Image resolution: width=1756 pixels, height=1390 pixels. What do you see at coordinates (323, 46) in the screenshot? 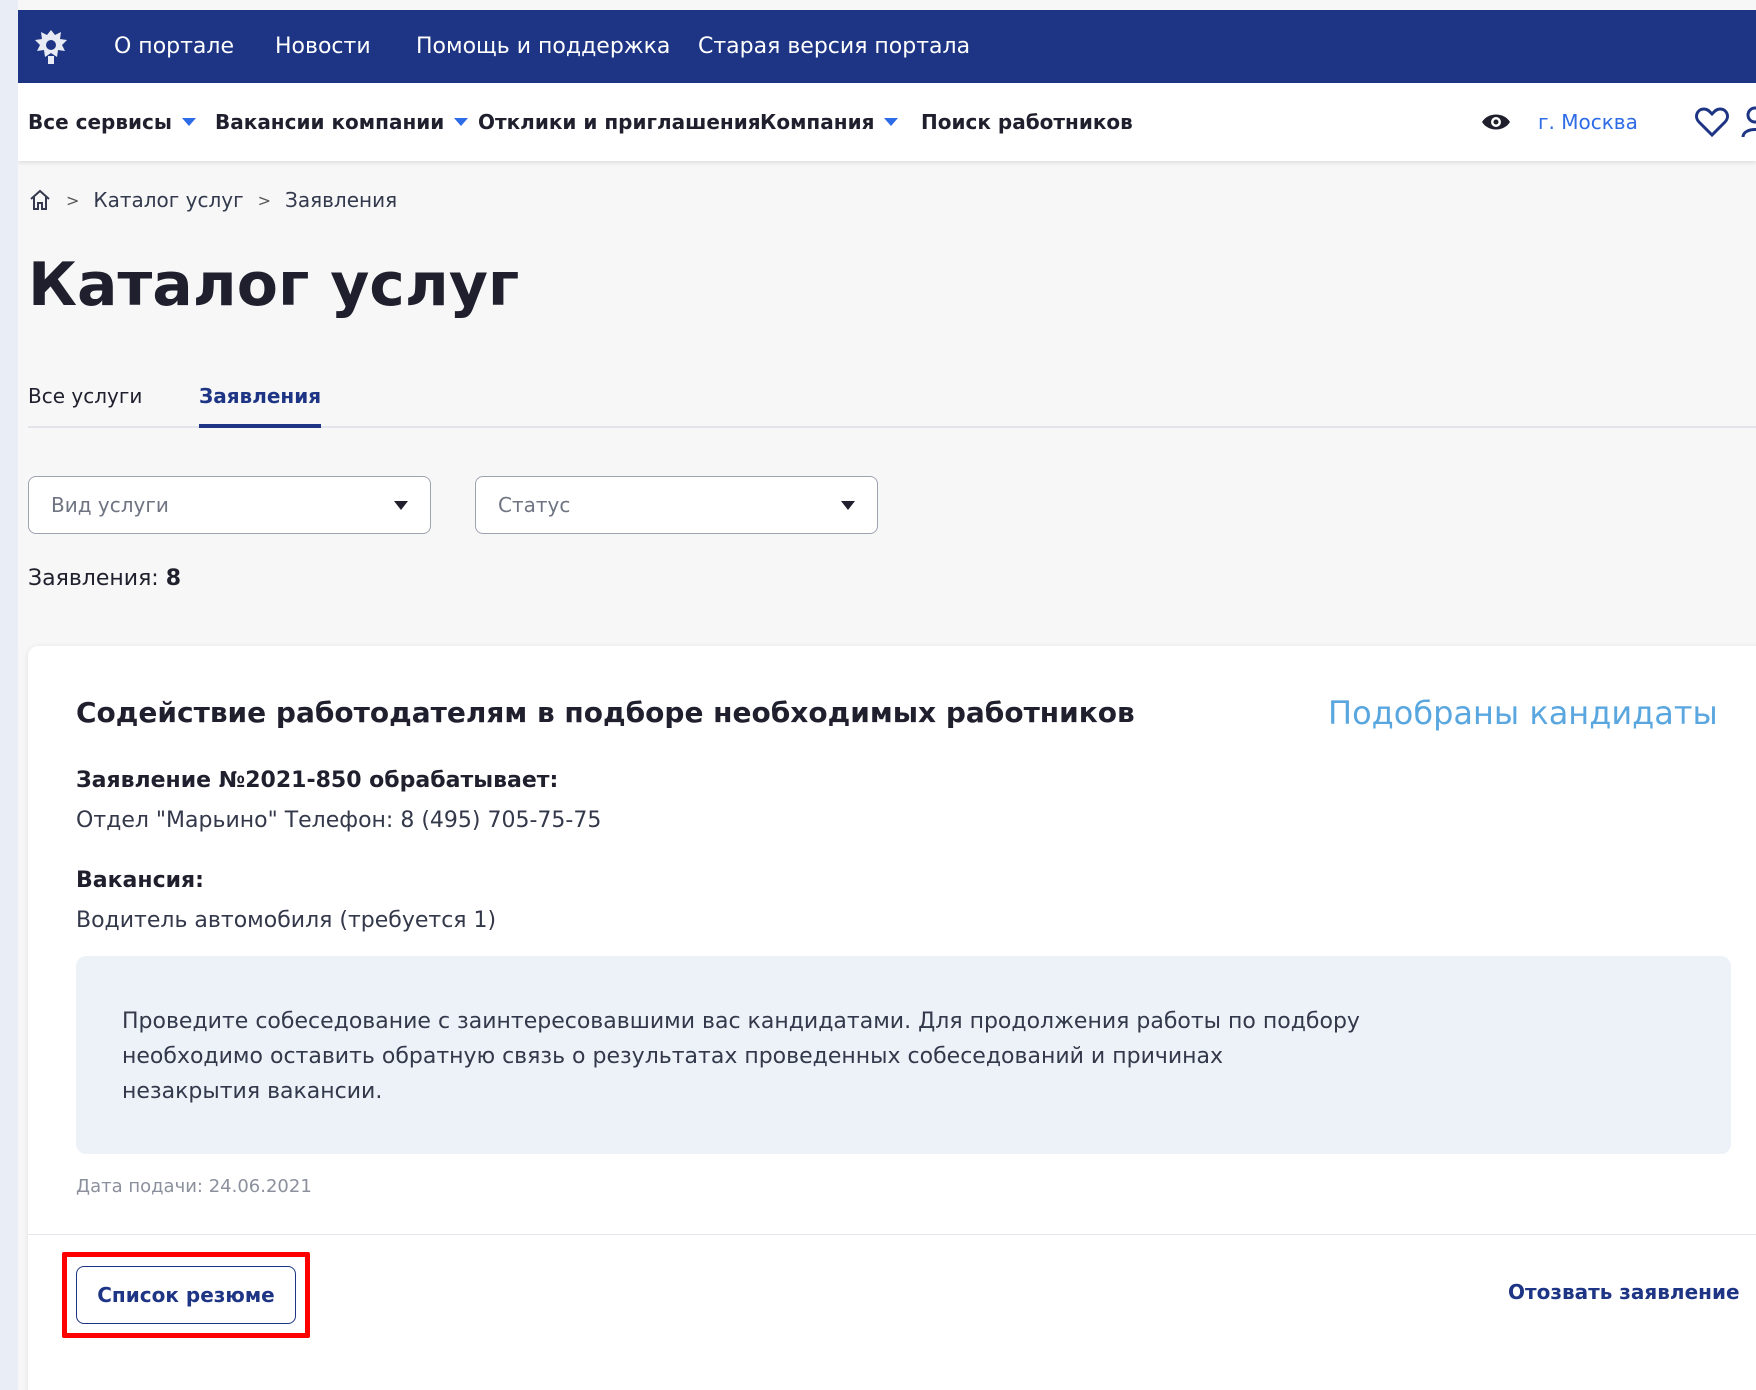
I see `nav-news: Новости` at bounding box center [323, 46].